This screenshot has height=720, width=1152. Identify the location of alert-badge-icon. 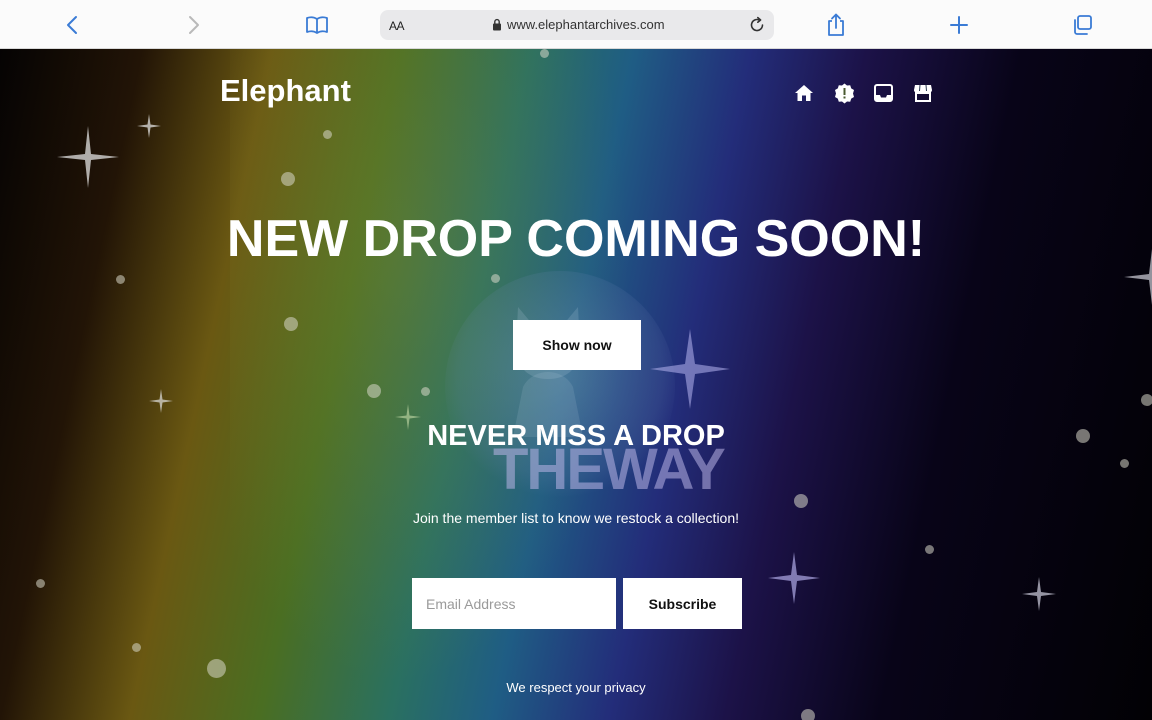
(844, 93).